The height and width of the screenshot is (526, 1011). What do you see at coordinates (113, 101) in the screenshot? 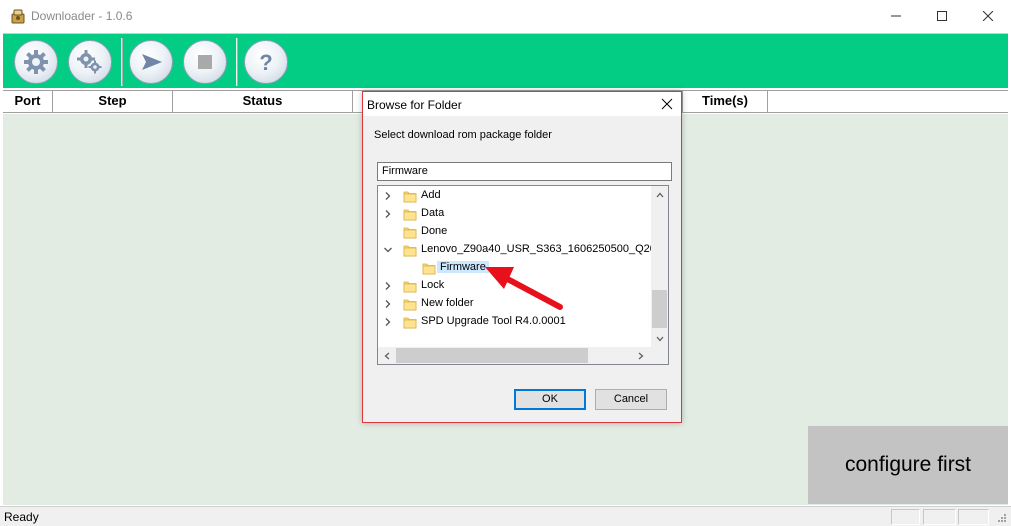
I see `column-header-step: Step` at bounding box center [113, 101].